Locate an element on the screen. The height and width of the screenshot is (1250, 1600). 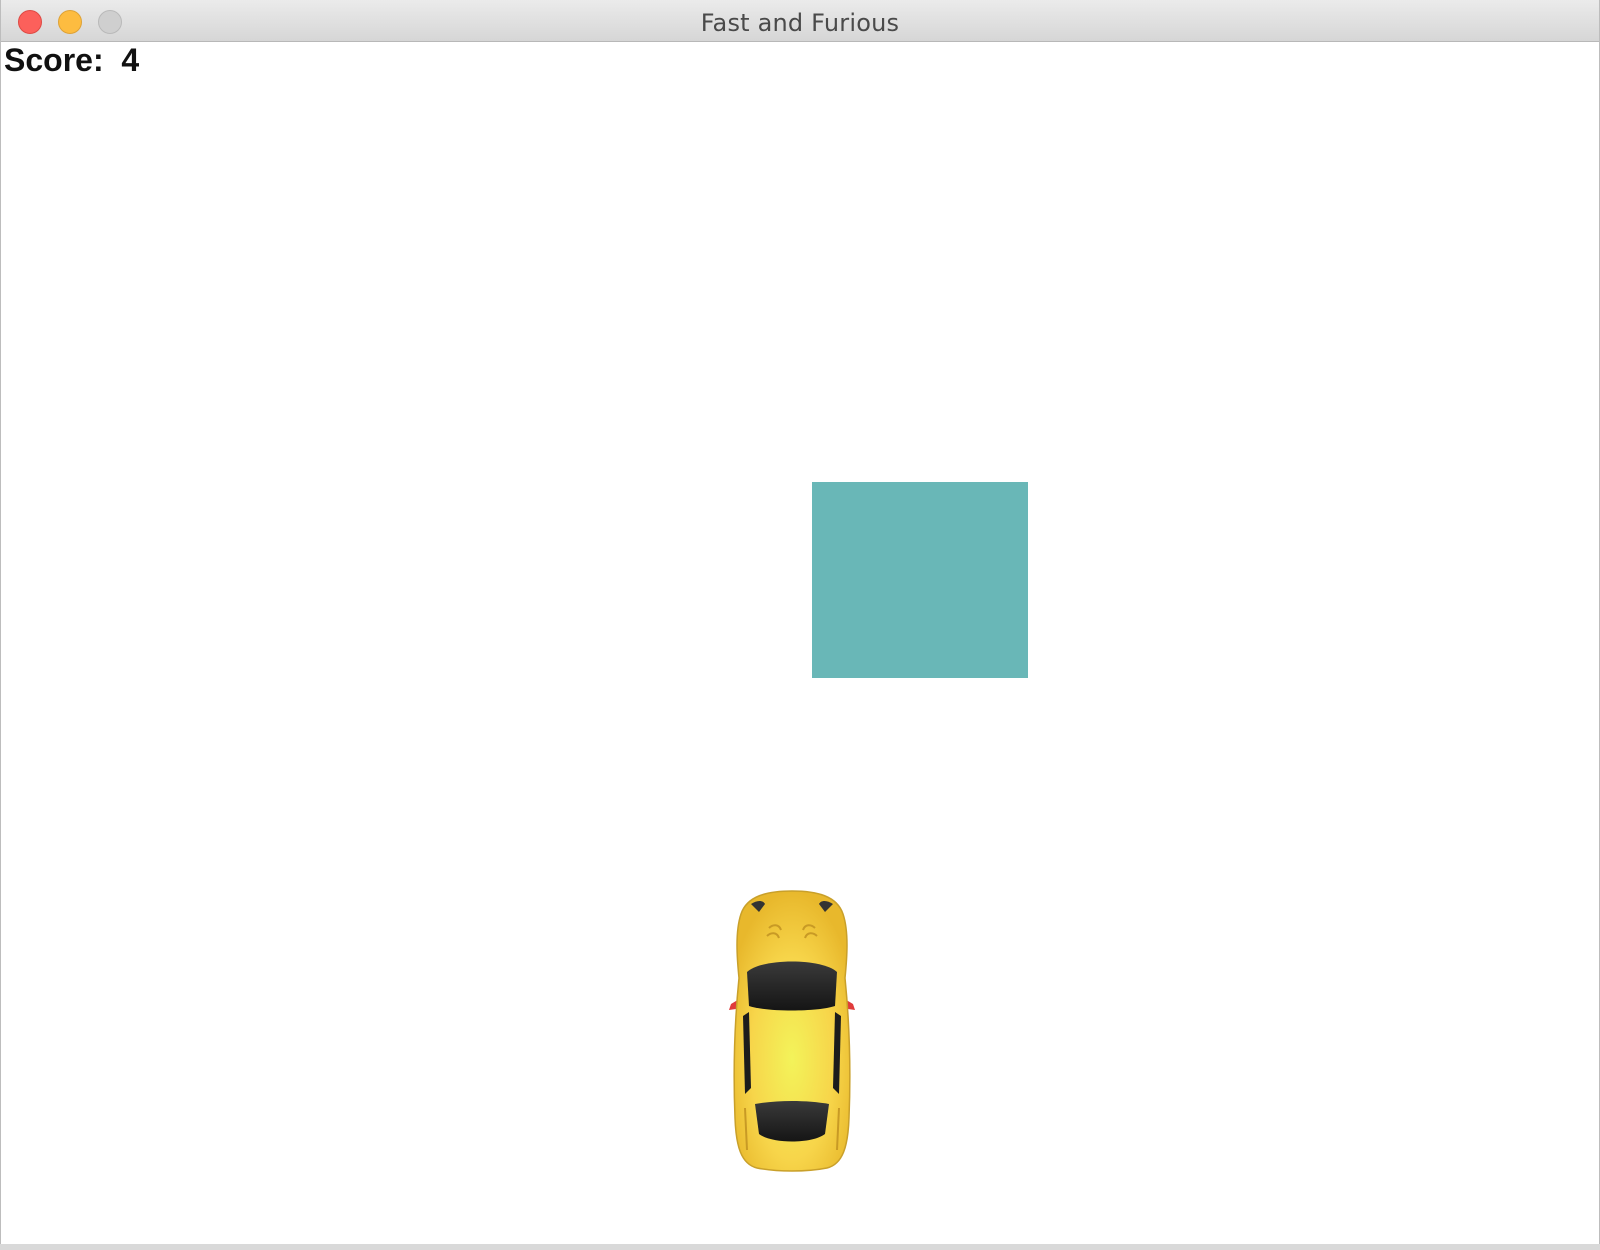
title-bar: Fast and Furious is located at coordinates (800, 21).